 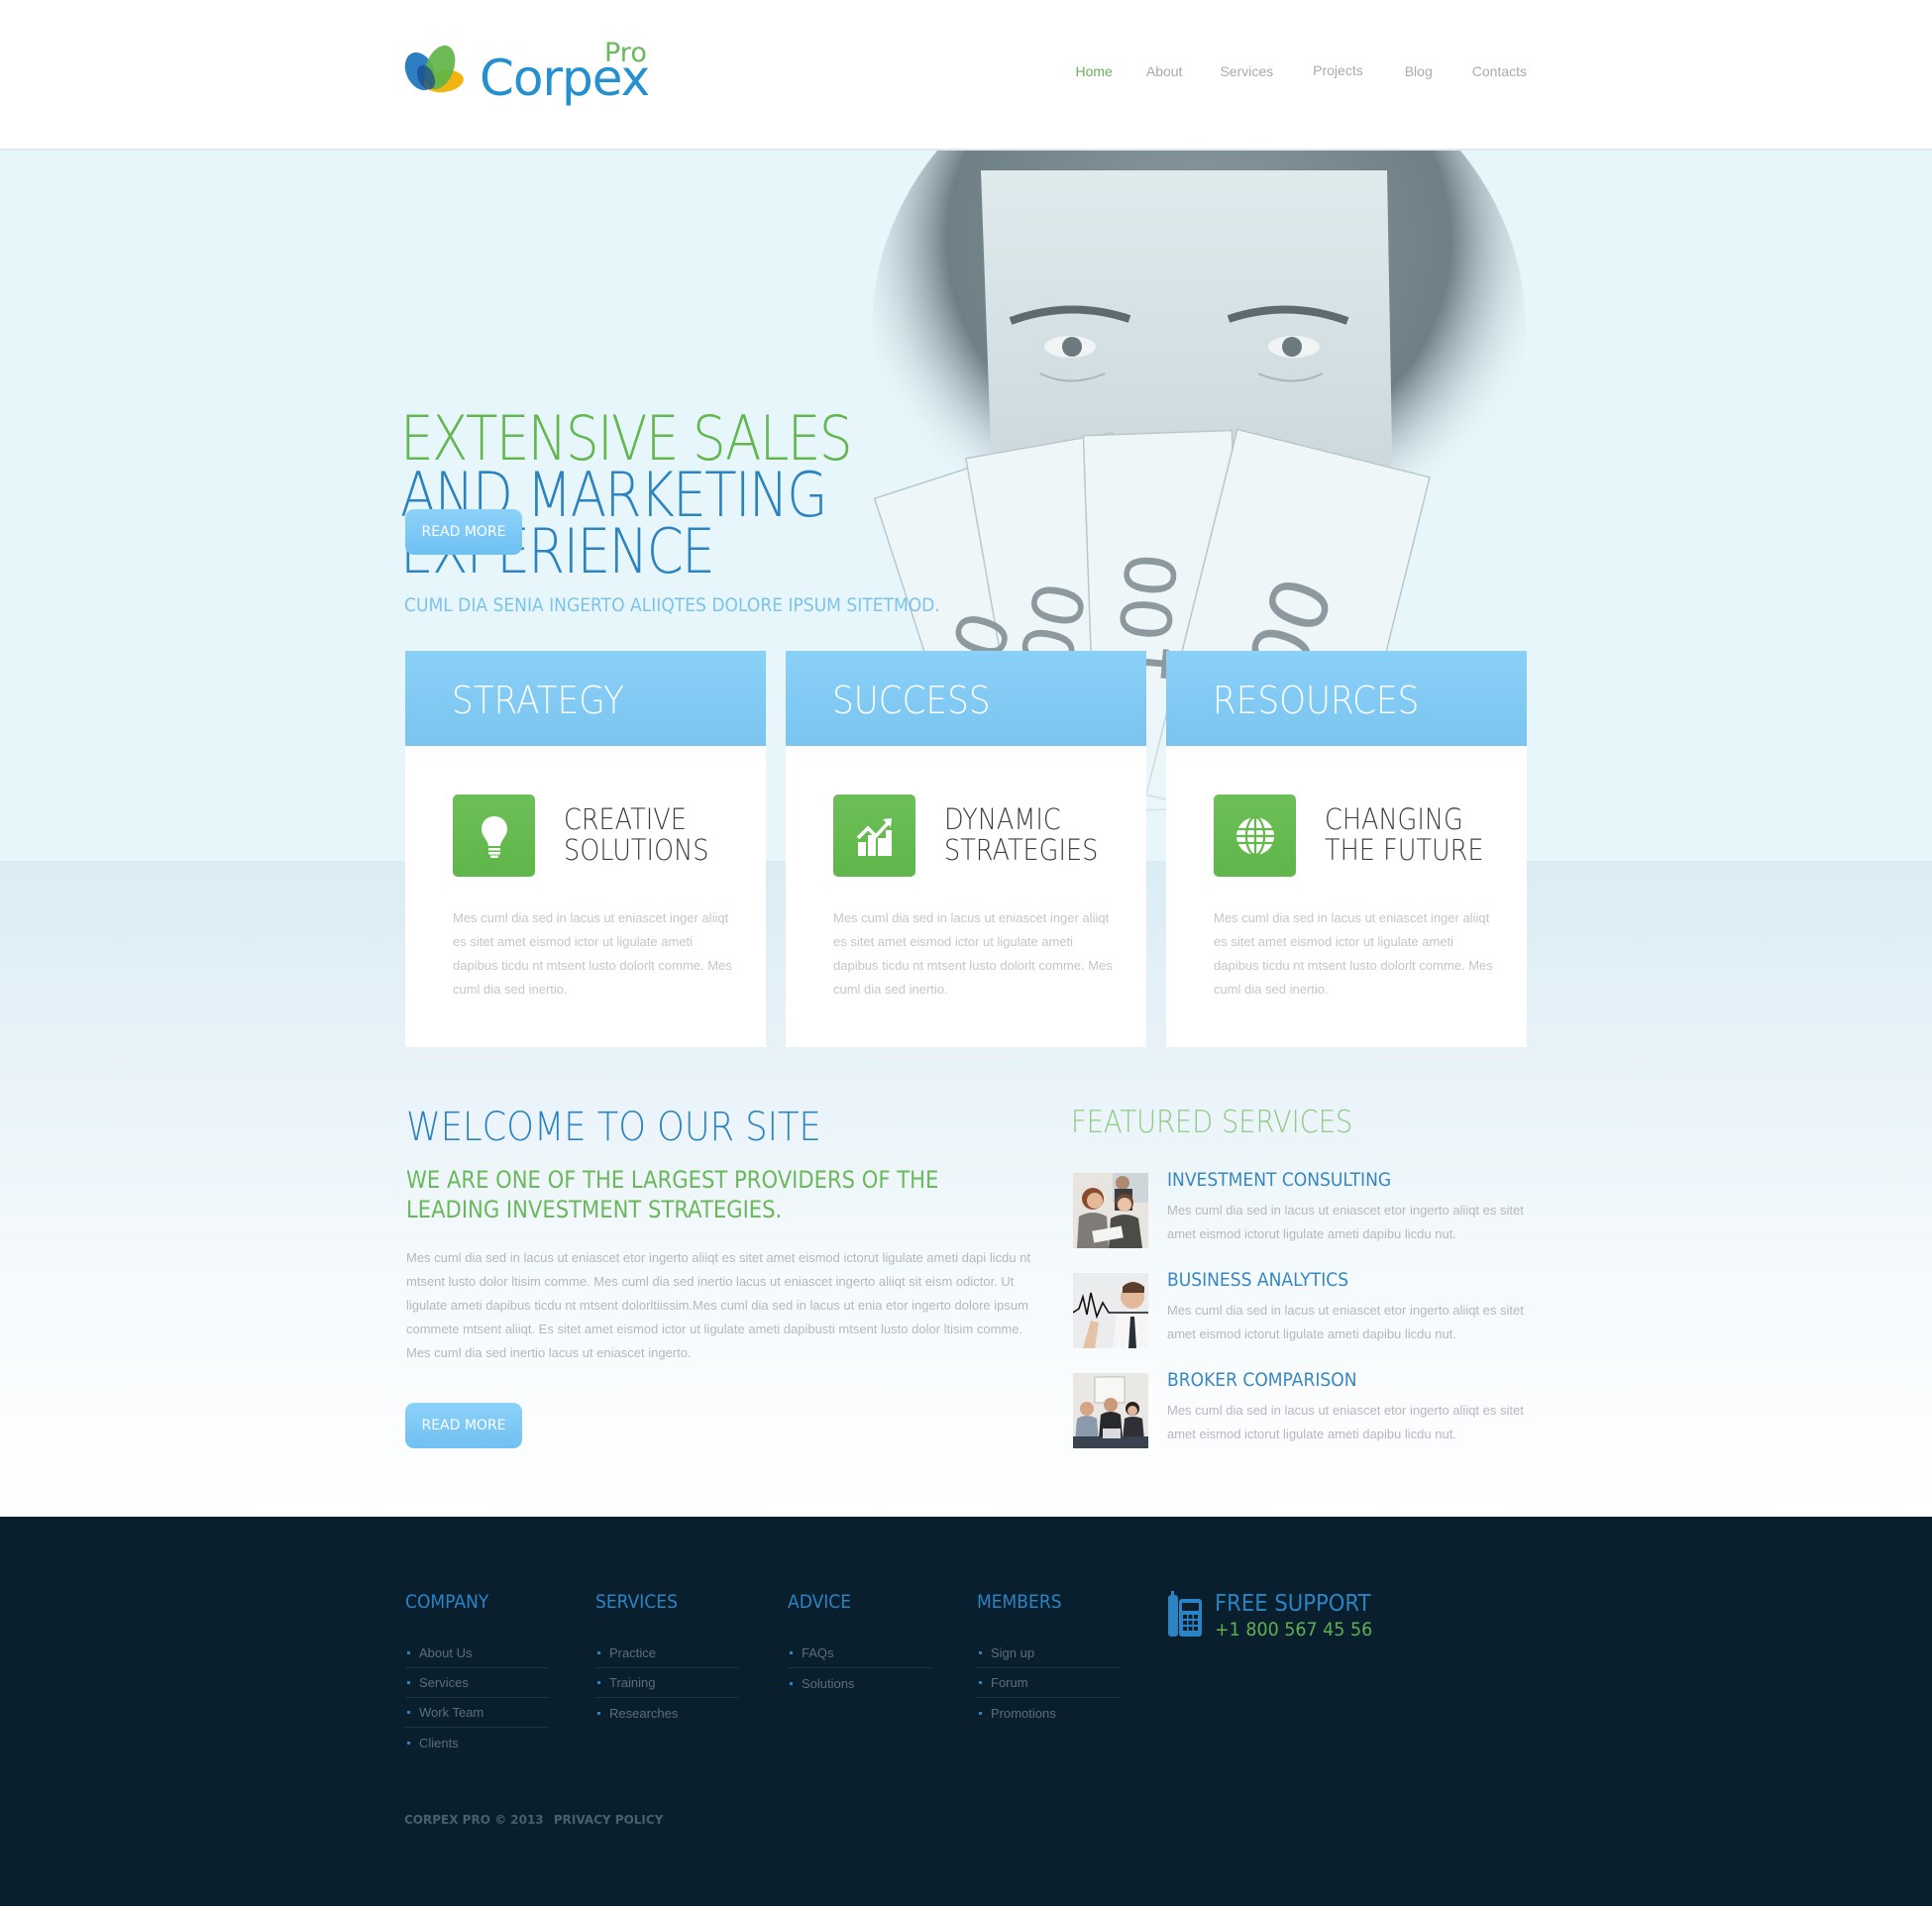 I want to click on card-subtitle: DYNAMIC STRATEGIES, so click(x=1021, y=835).